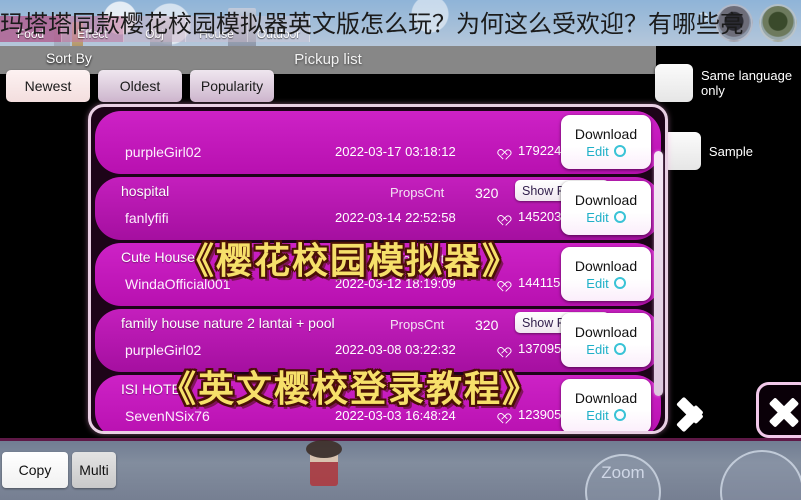 The width and height of the screenshot is (801, 500). Describe the element at coordinates (674, 83) in the screenshot. I see `same-language-checkbox` at that location.